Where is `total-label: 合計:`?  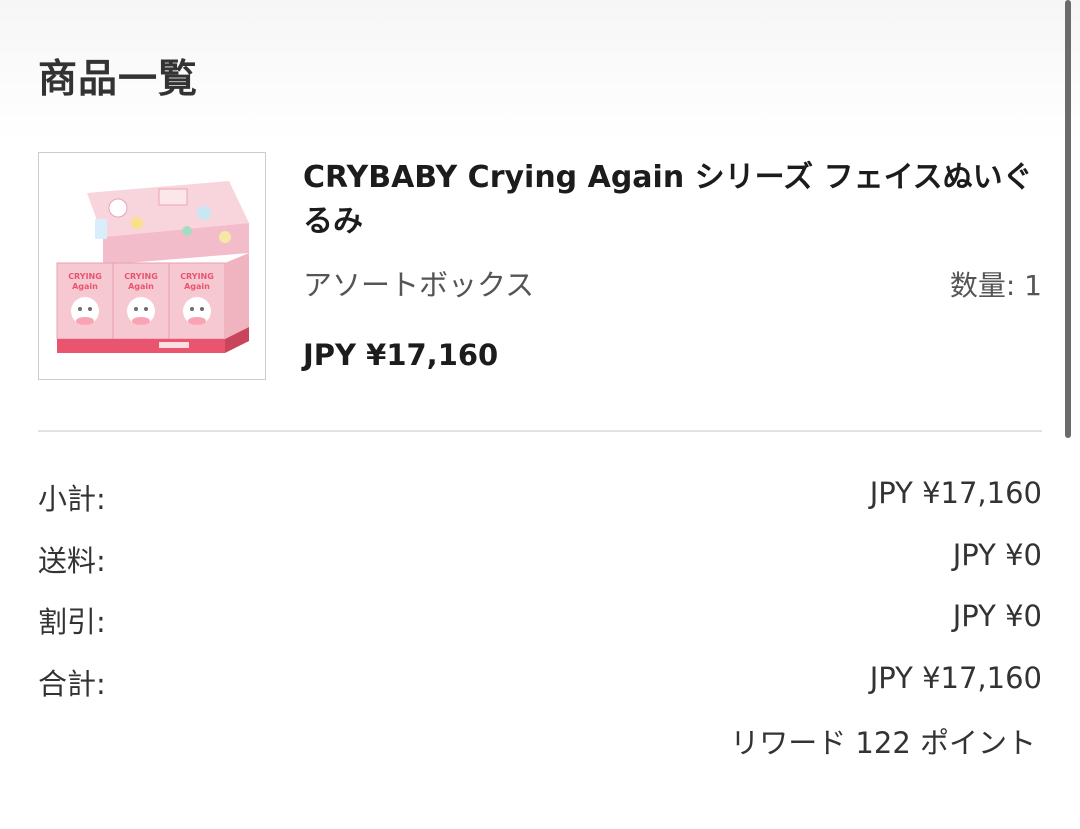
total-label: 合計: is located at coordinates (72, 684).